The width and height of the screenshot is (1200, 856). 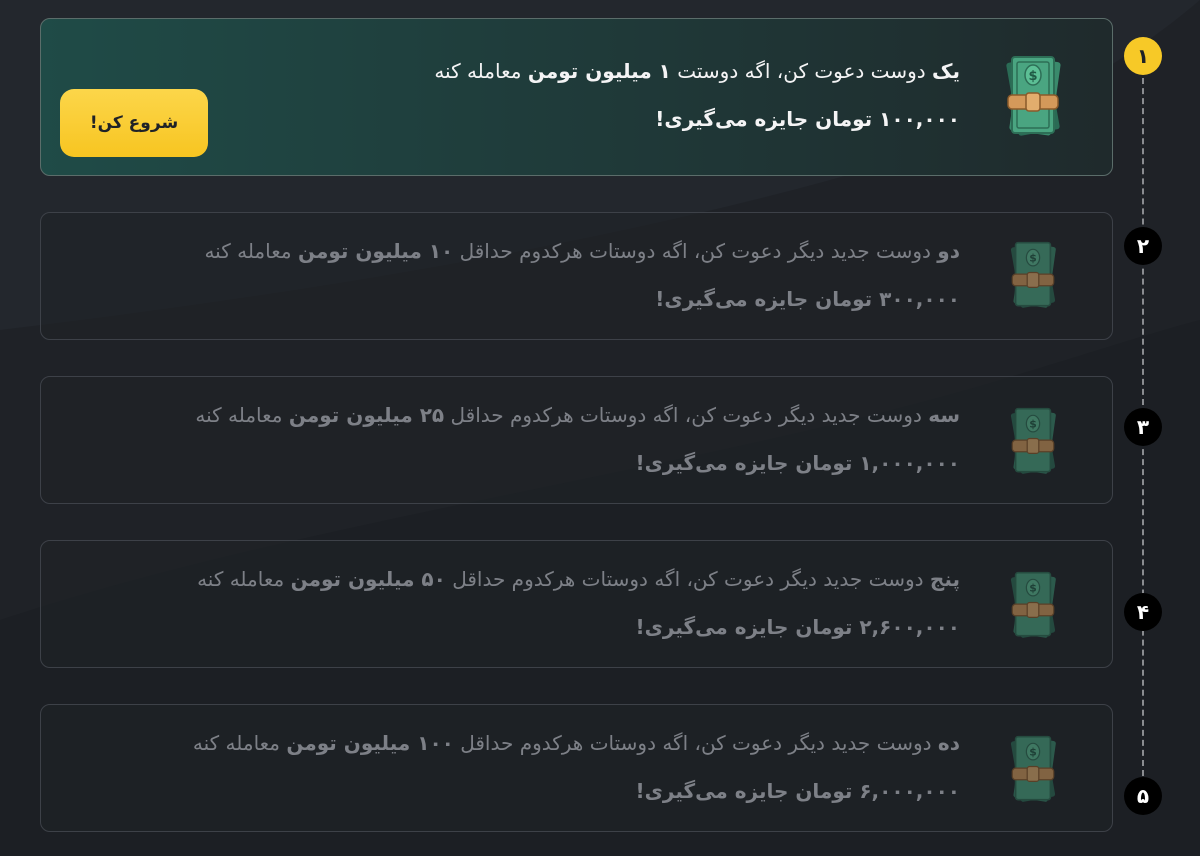 What do you see at coordinates (1143, 427) in the screenshot?
I see `step-badge-3: ۳` at bounding box center [1143, 427].